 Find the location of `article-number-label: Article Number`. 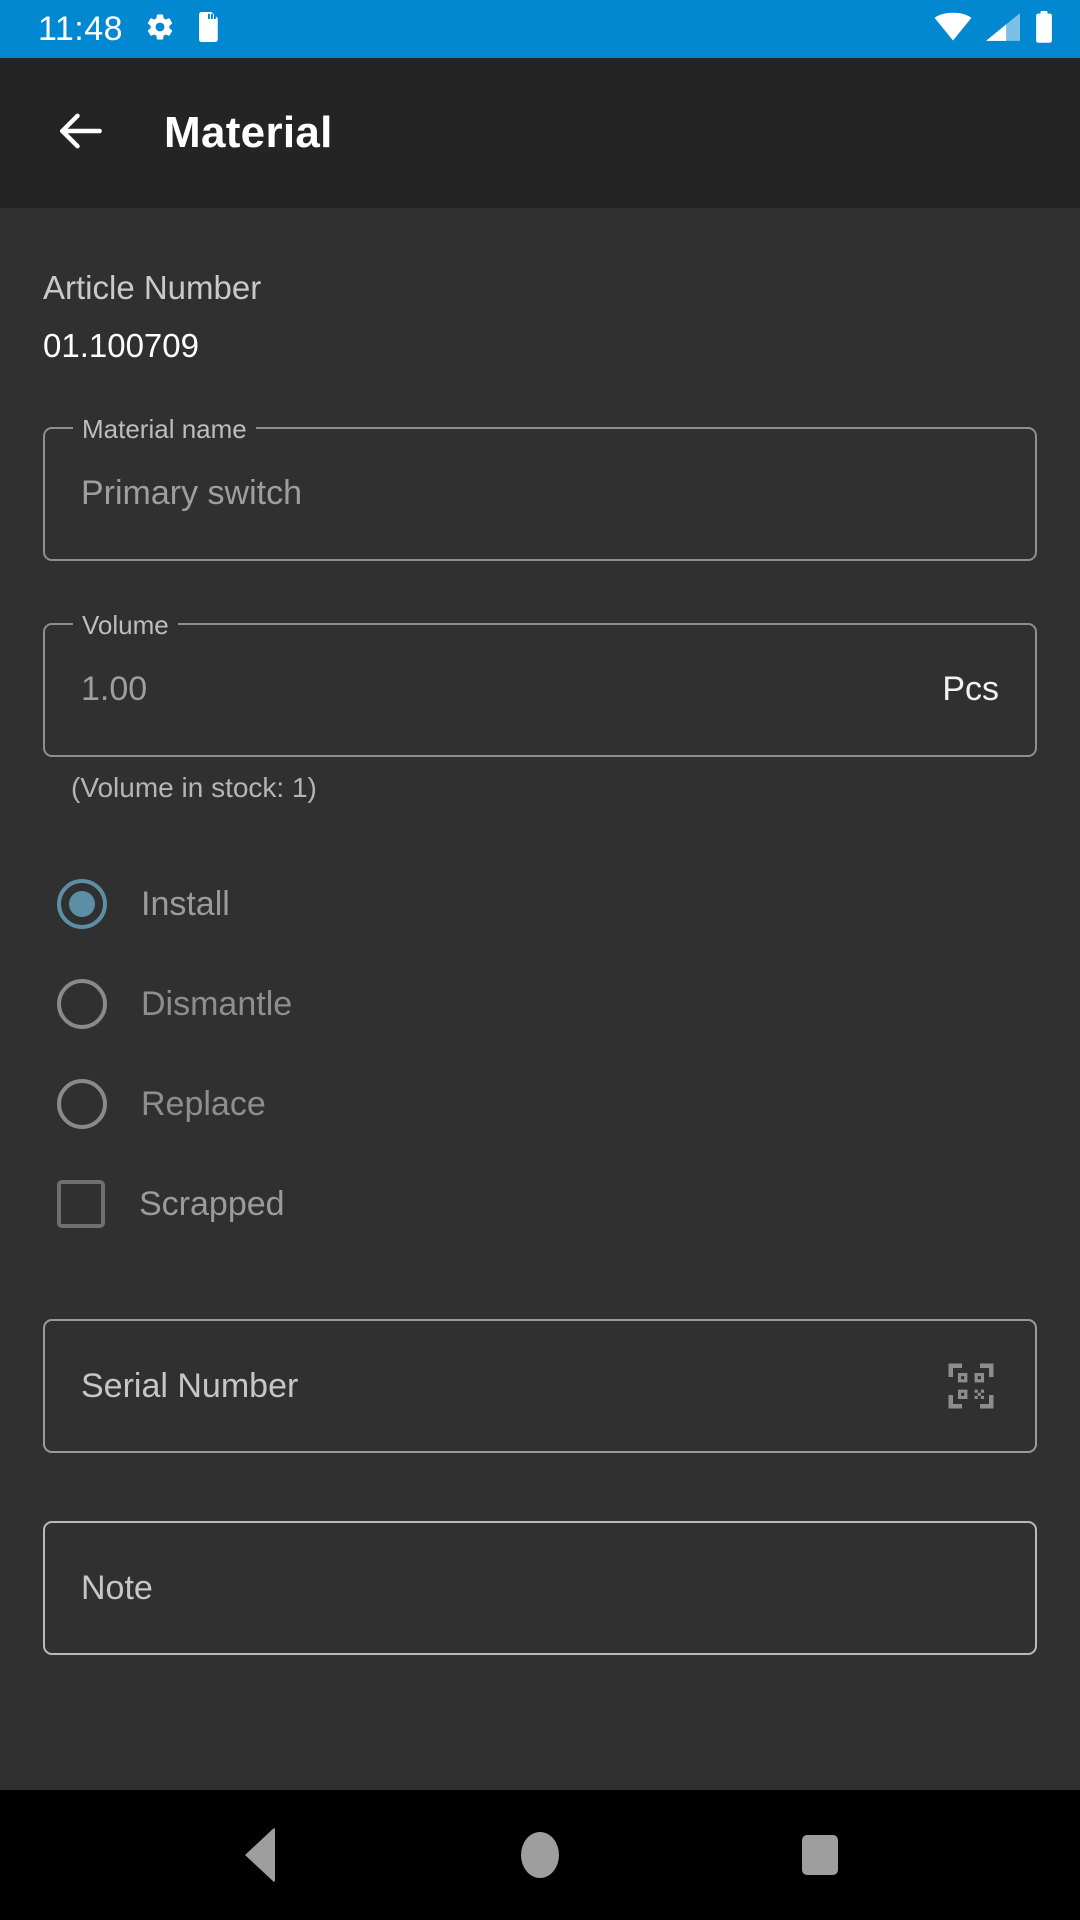

article-number-label: Article Number is located at coordinates (152, 287).